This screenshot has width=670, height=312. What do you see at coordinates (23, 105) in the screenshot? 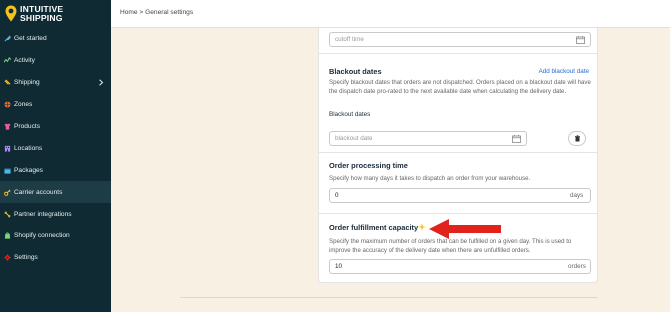
I see `sidebar-item-label: Zones` at bounding box center [23, 105].